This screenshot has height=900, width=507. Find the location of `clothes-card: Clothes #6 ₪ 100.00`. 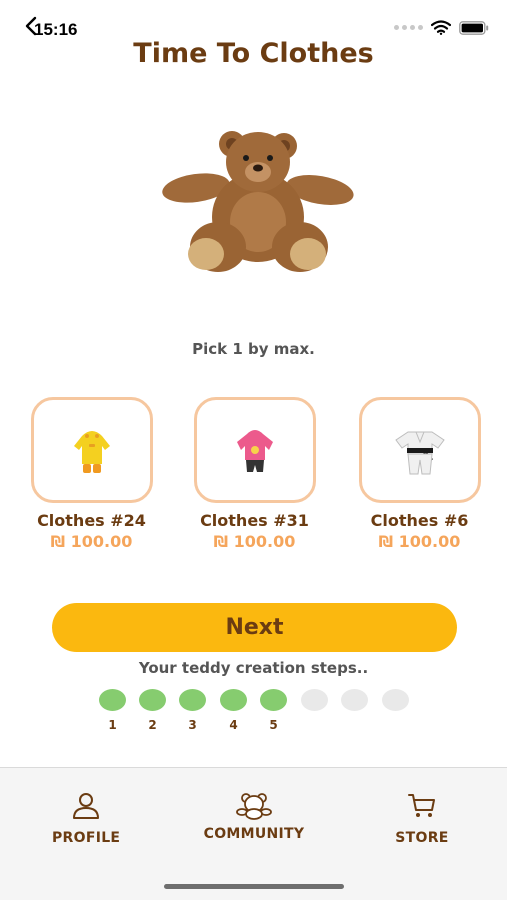

clothes-card: Clothes #6 ₪ 100.00 is located at coordinates (419, 474).